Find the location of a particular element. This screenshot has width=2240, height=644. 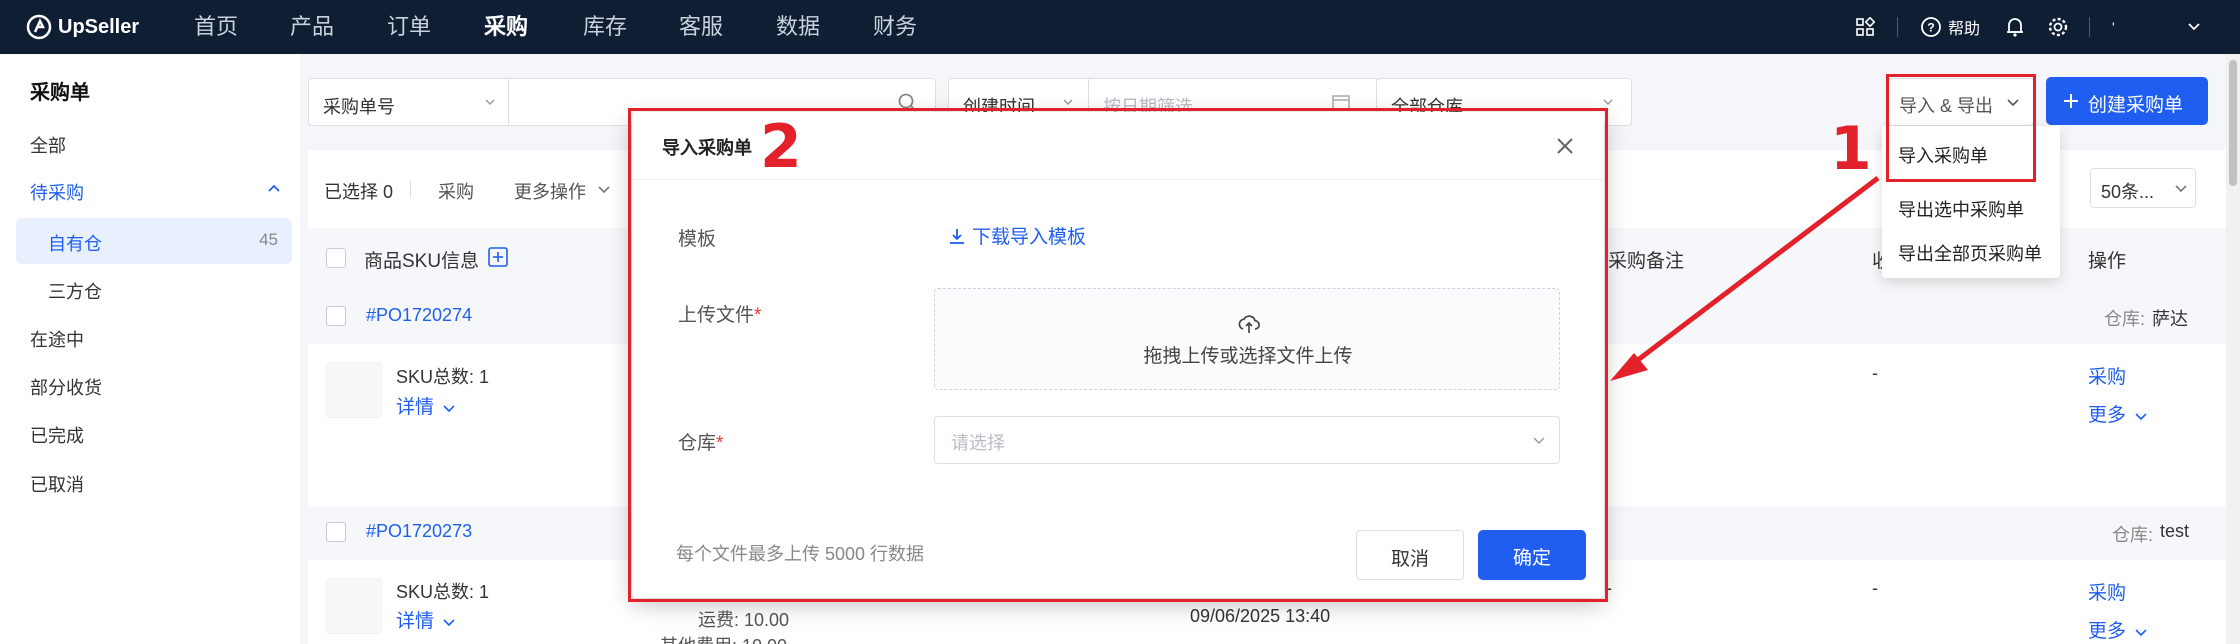

logo-text: UpSeller is located at coordinates (99, 26).